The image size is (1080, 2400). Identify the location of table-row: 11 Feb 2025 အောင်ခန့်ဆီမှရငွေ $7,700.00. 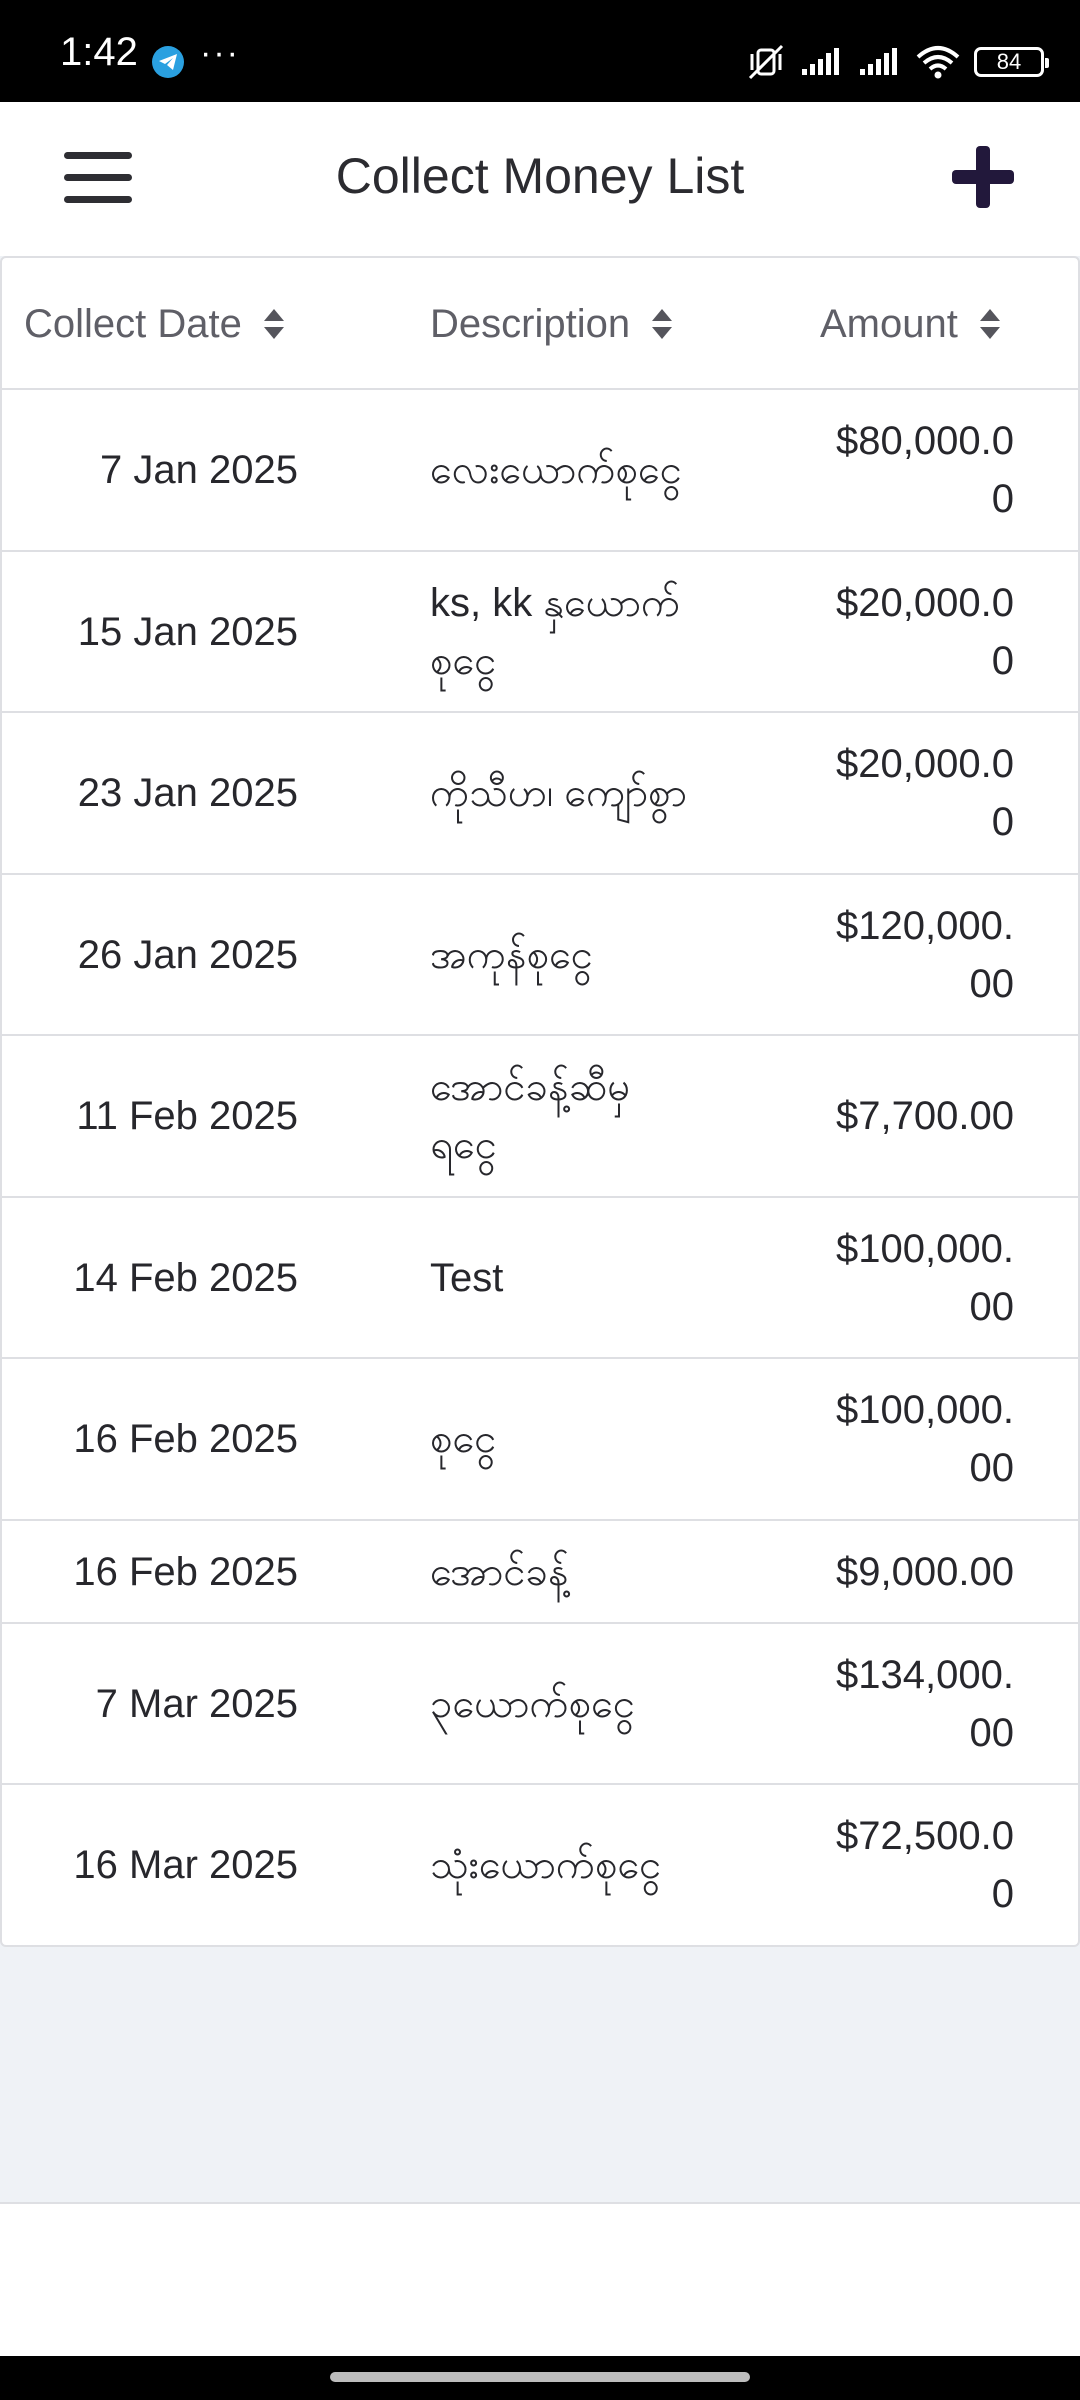
(540, 1117).